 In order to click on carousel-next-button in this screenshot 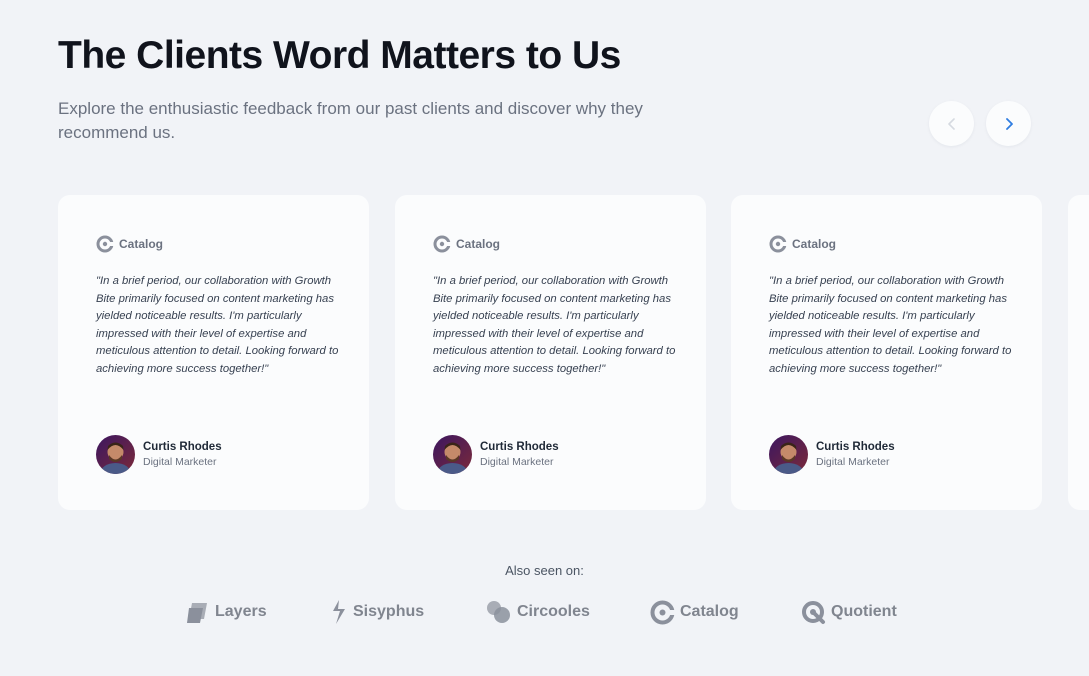, I will do `click(1008, 123)`.